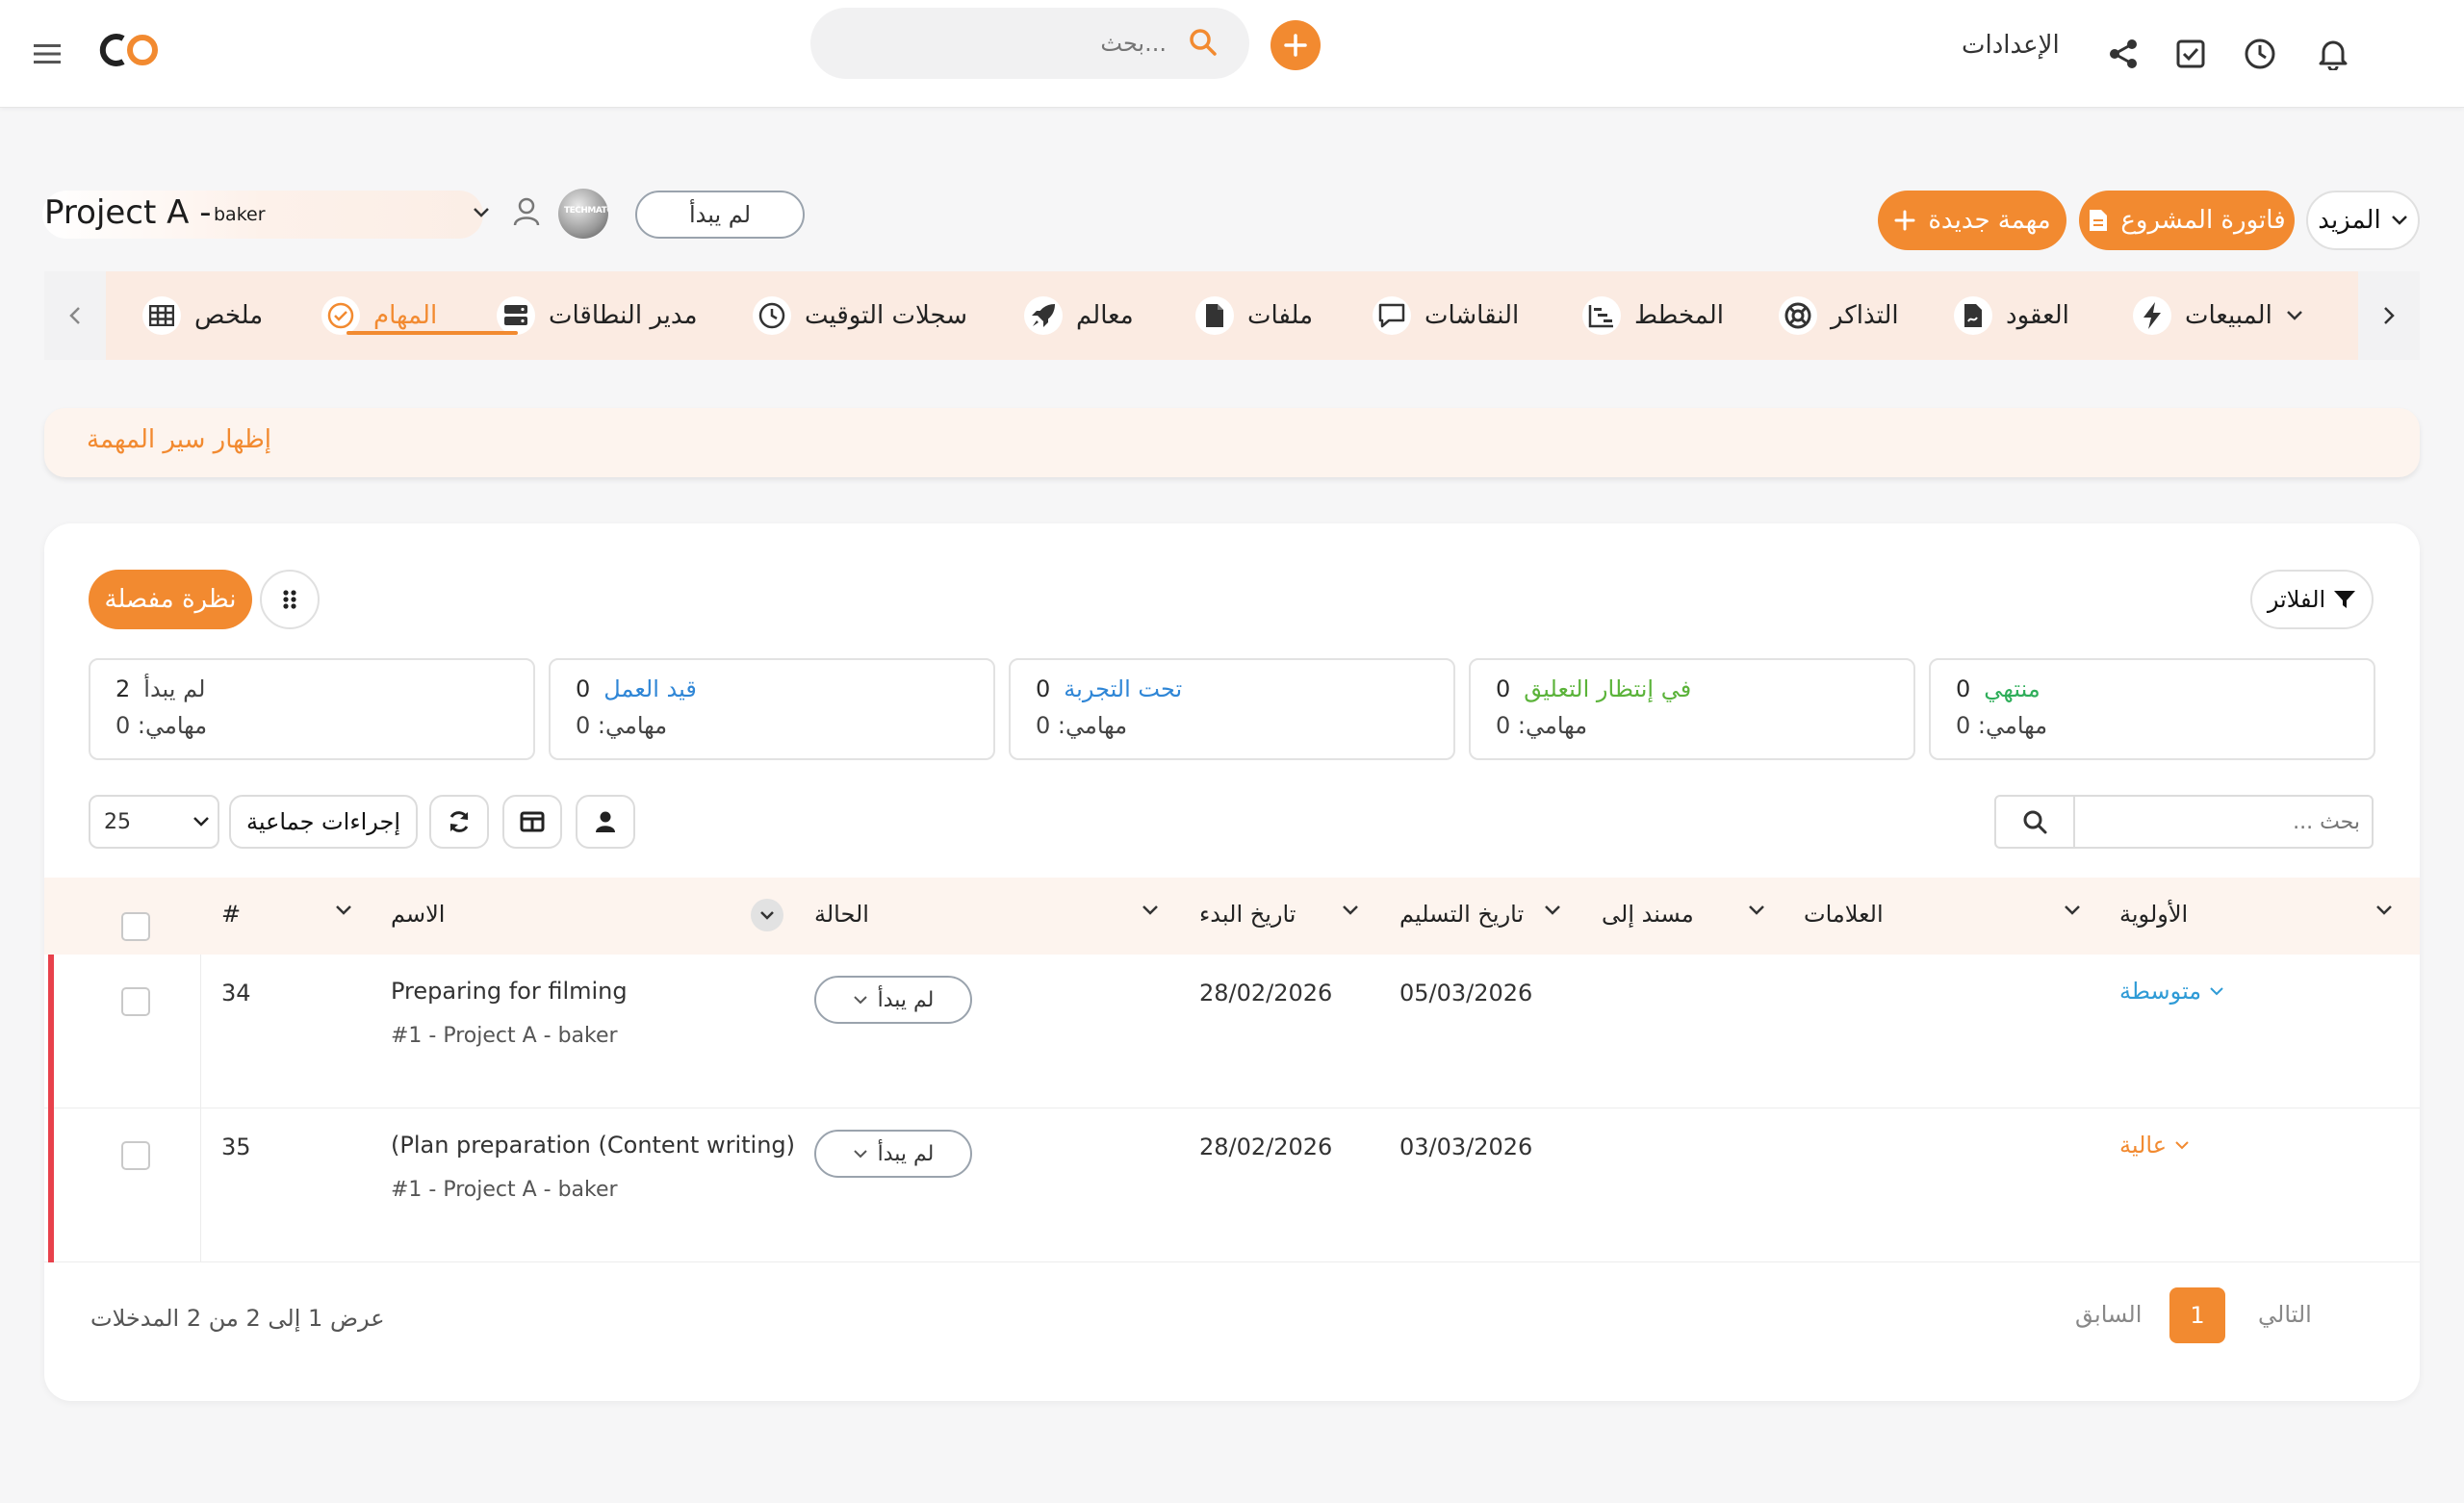  I want to click on col-header-status: الحالة, so click(841, 914).